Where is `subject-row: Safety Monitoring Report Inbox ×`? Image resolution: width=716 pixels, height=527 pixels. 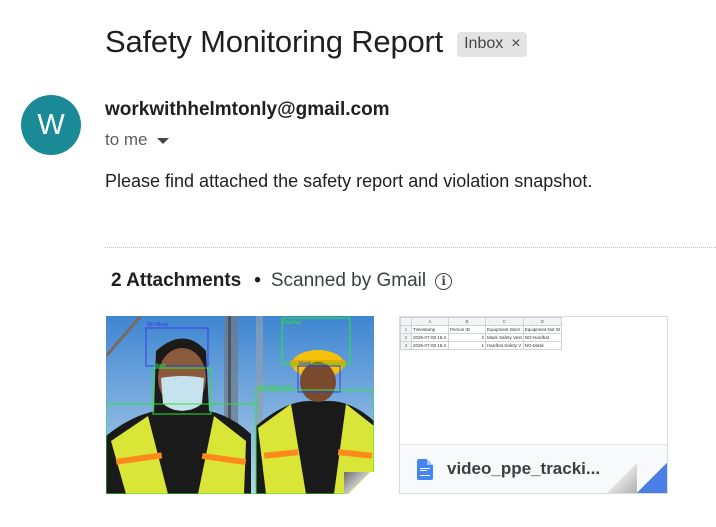
subject-row: Safety Monitoring Report Inbox × is located at coordinates (316, 42).